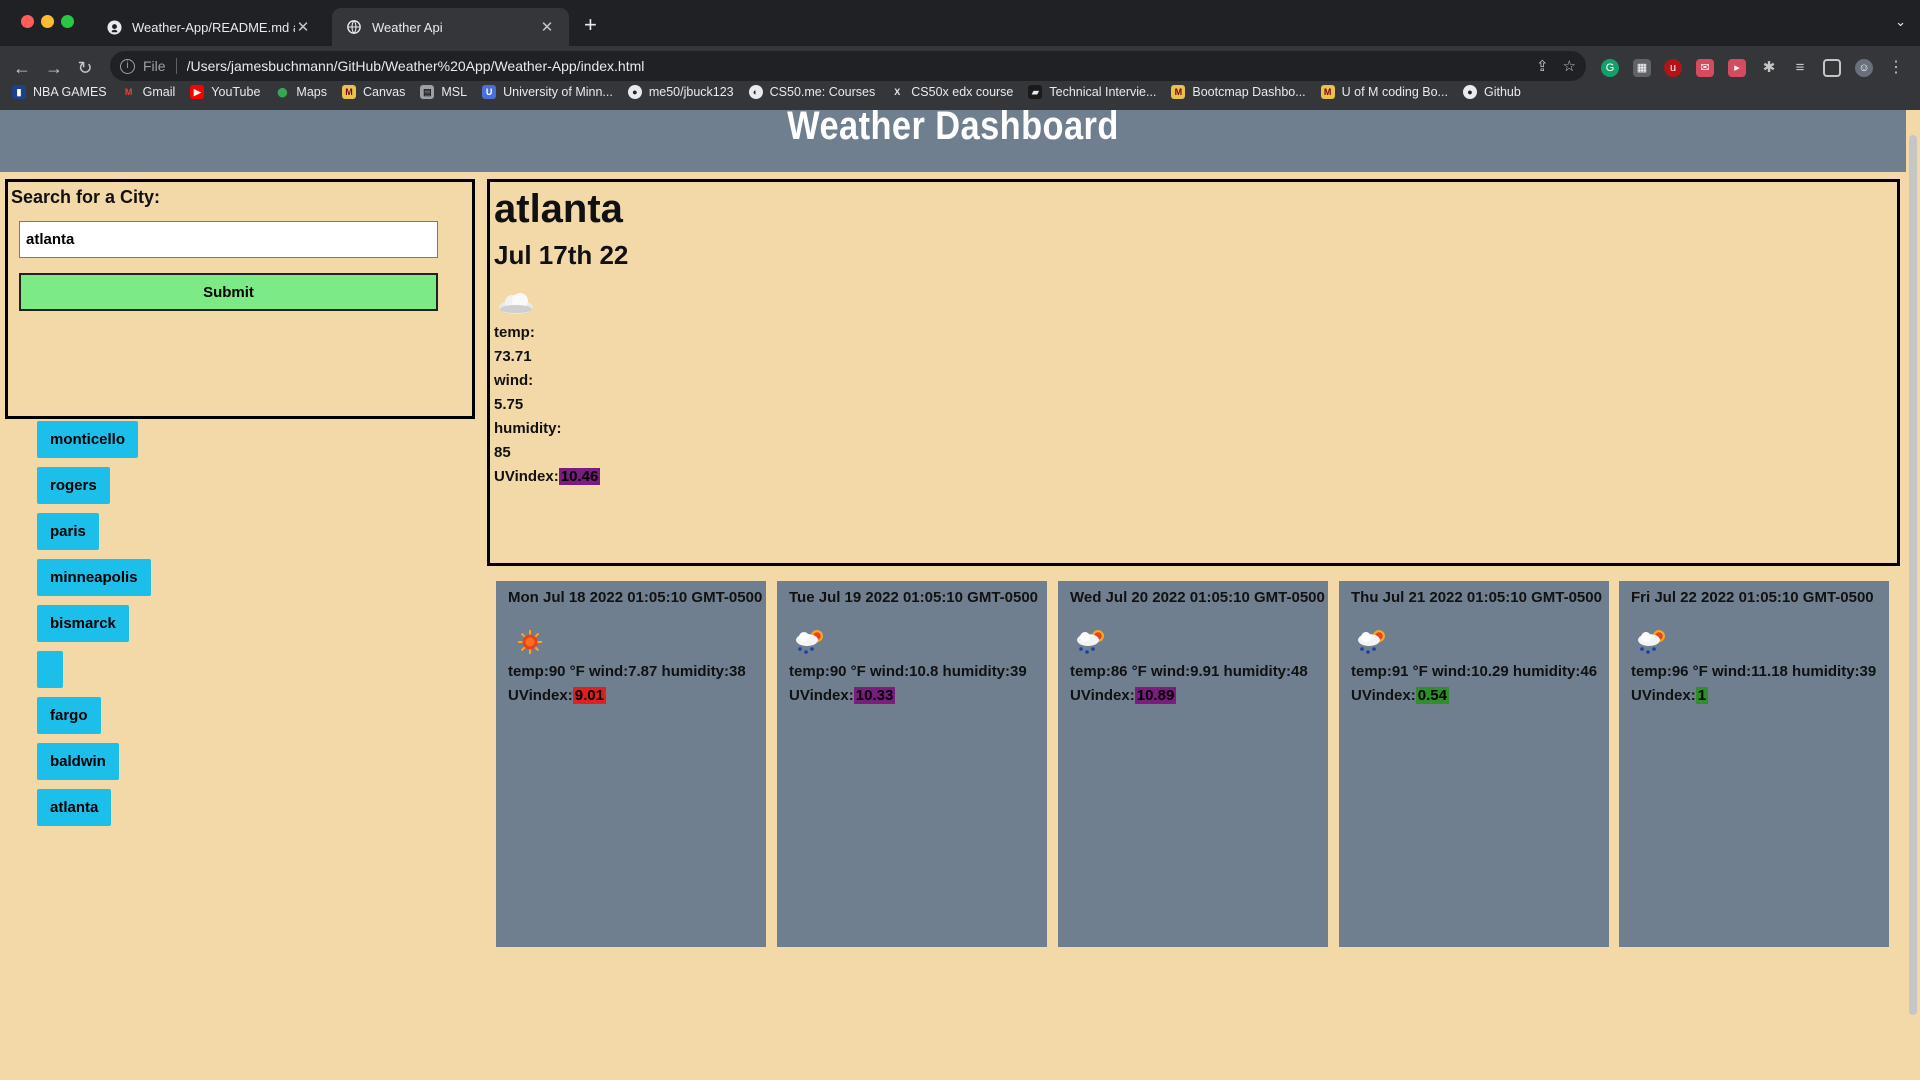 The image size is (1920, 1080). Describe the element at coordinates (148, 92) in the screenshot. I see `bookmark-item: M Gmail` at that location.